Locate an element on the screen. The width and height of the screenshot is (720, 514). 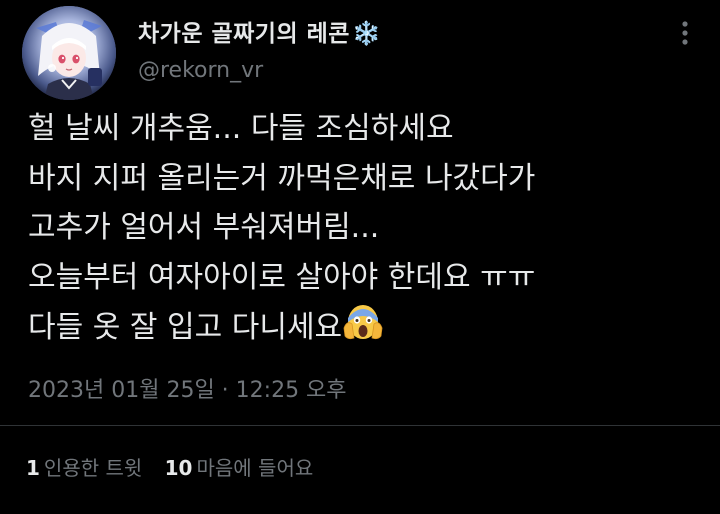
author-display-name: 차가운 골짜기의 레콘❄️ is located at coordinates (259, 31).